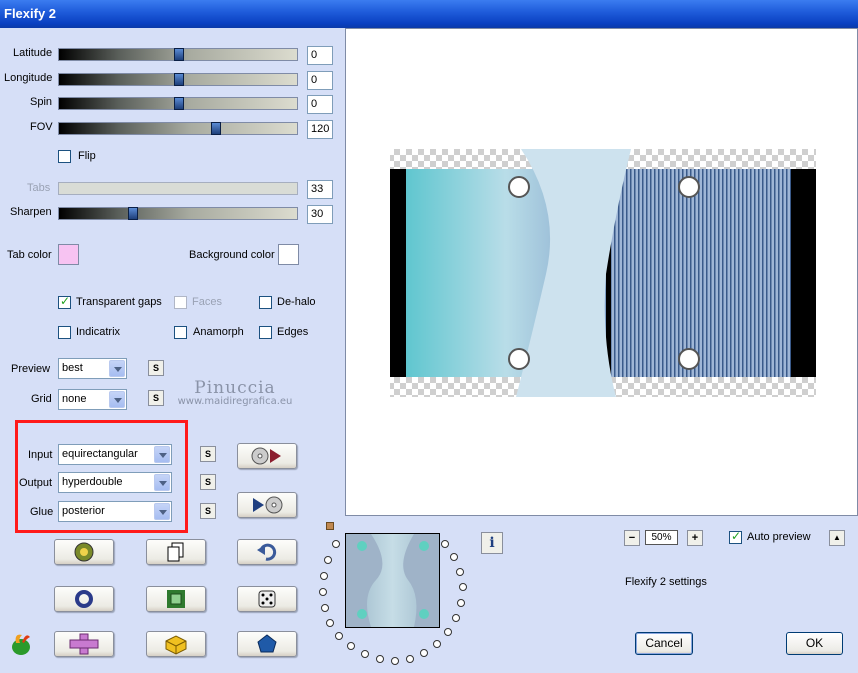  I want to click on output-select: hyperdouble, so click(115, 482).